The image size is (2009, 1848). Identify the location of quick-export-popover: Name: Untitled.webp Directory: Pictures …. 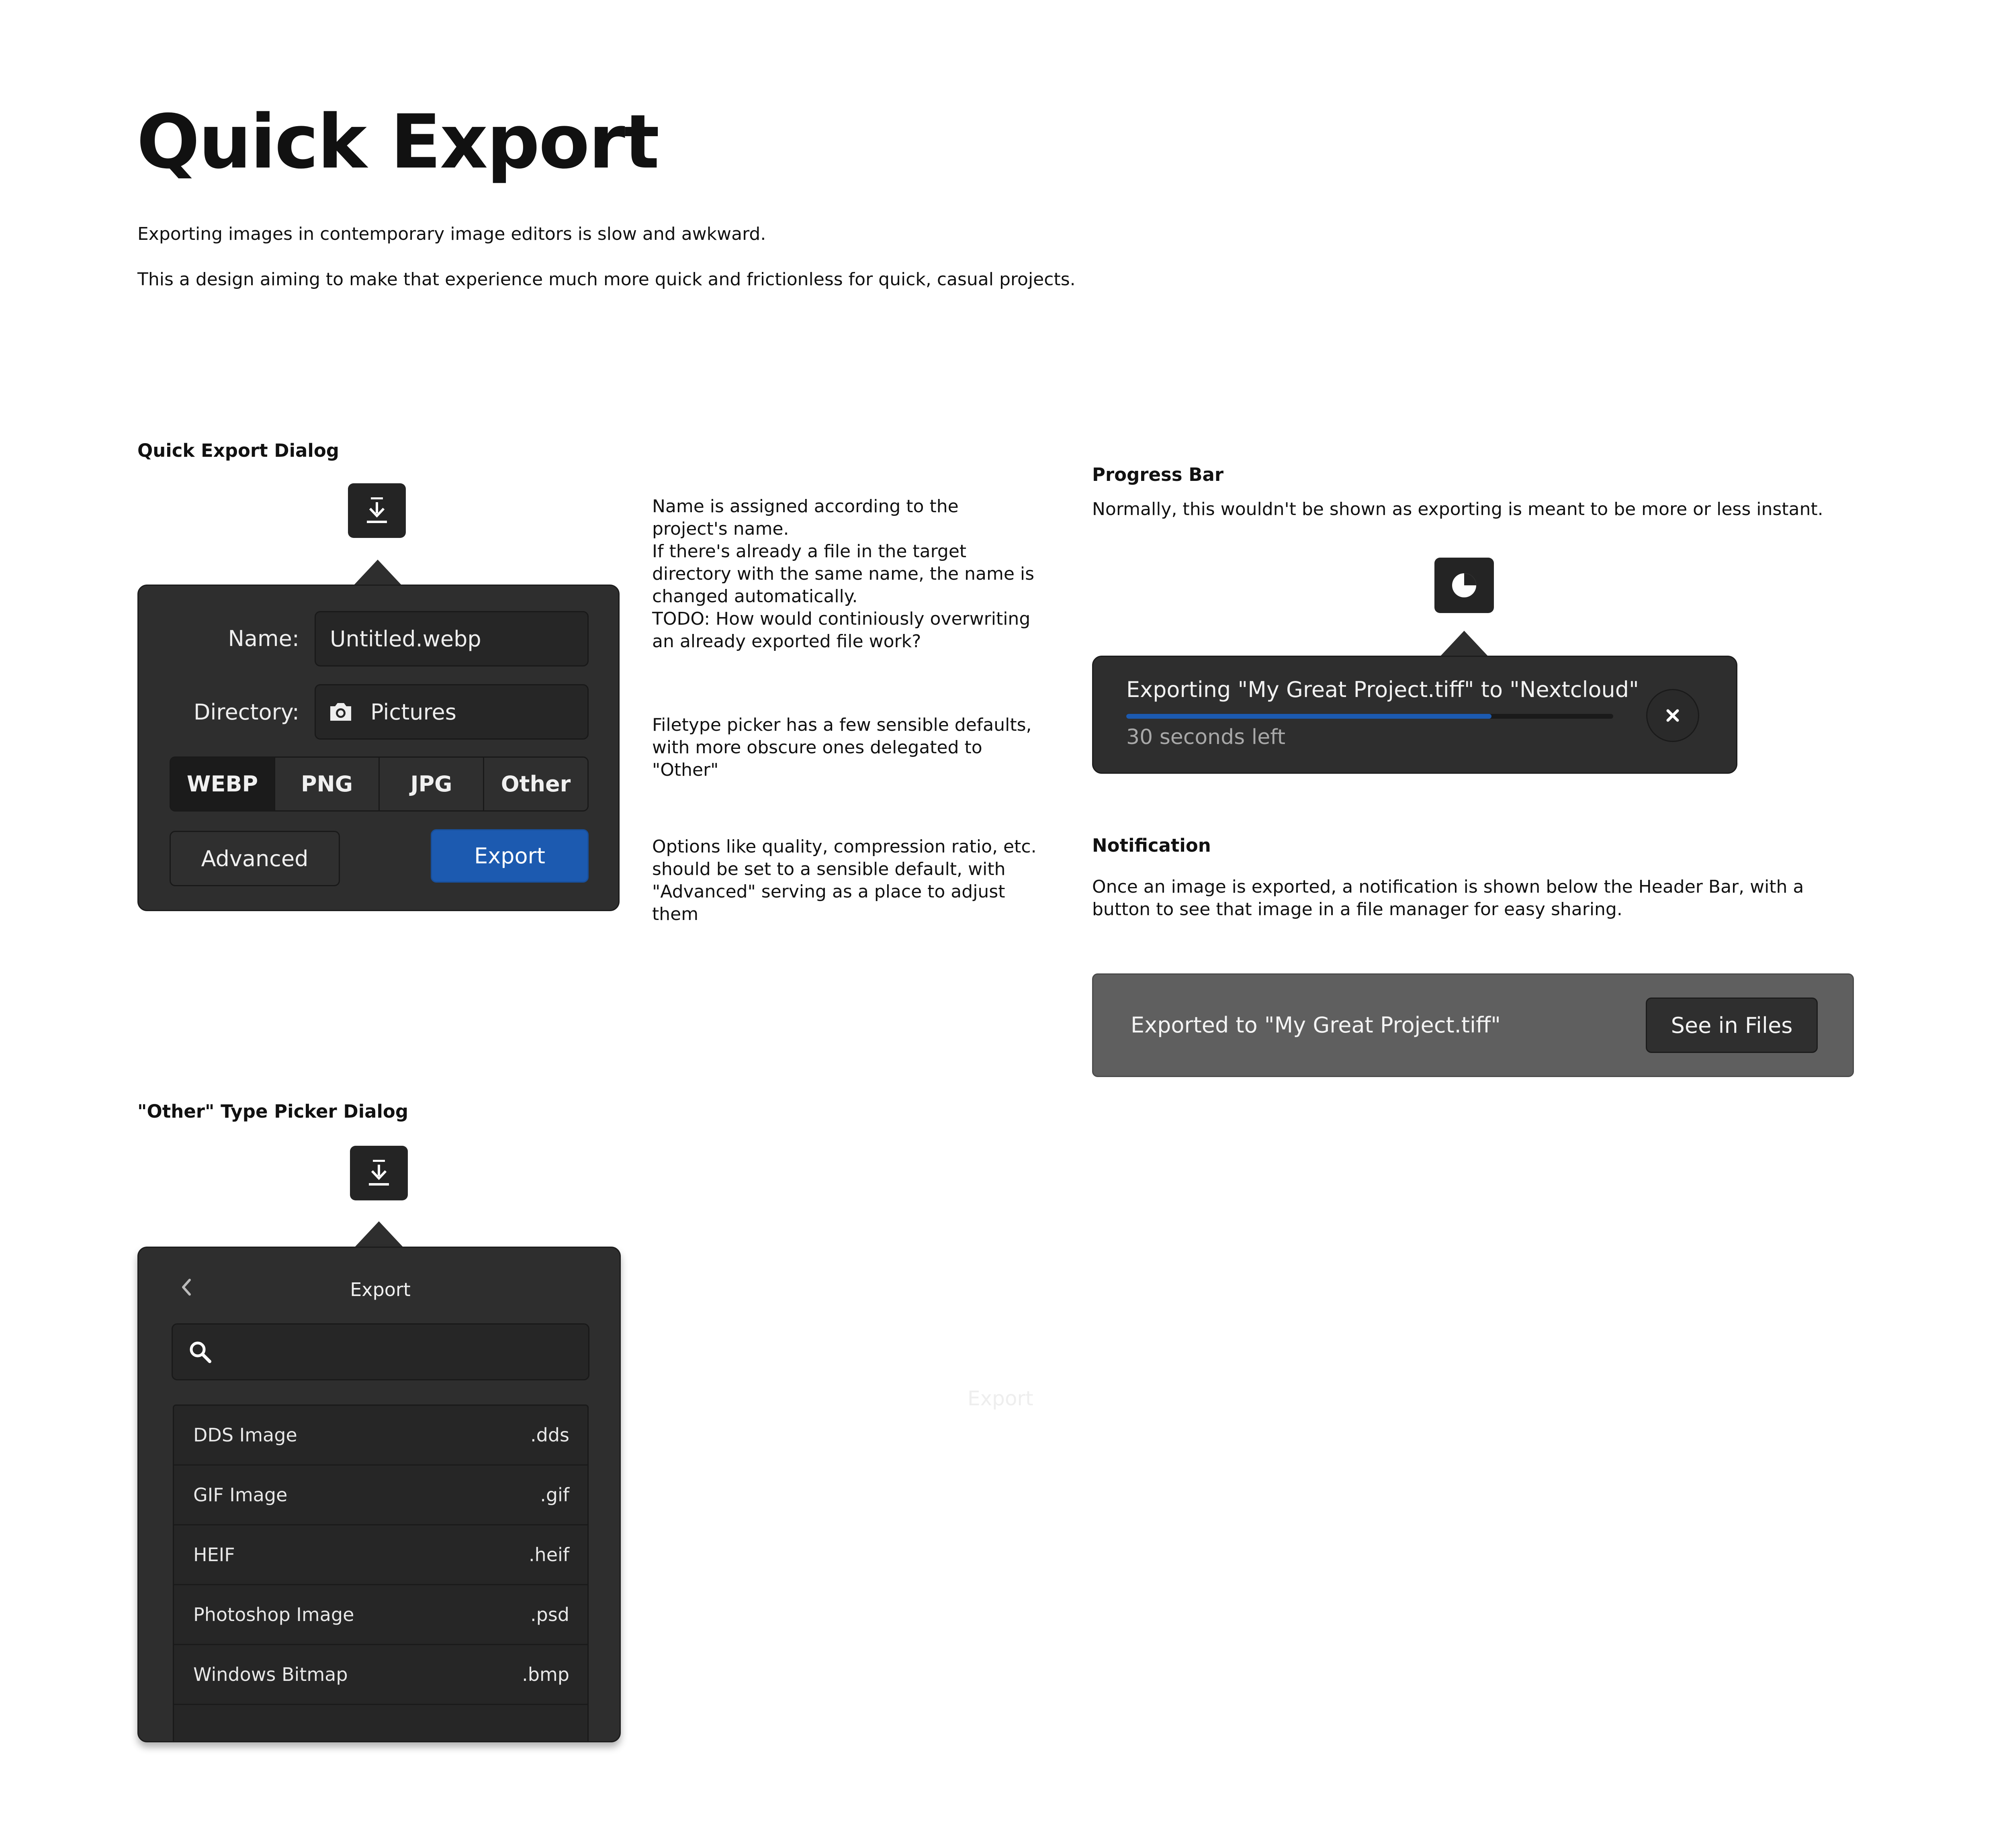
(378, 748).